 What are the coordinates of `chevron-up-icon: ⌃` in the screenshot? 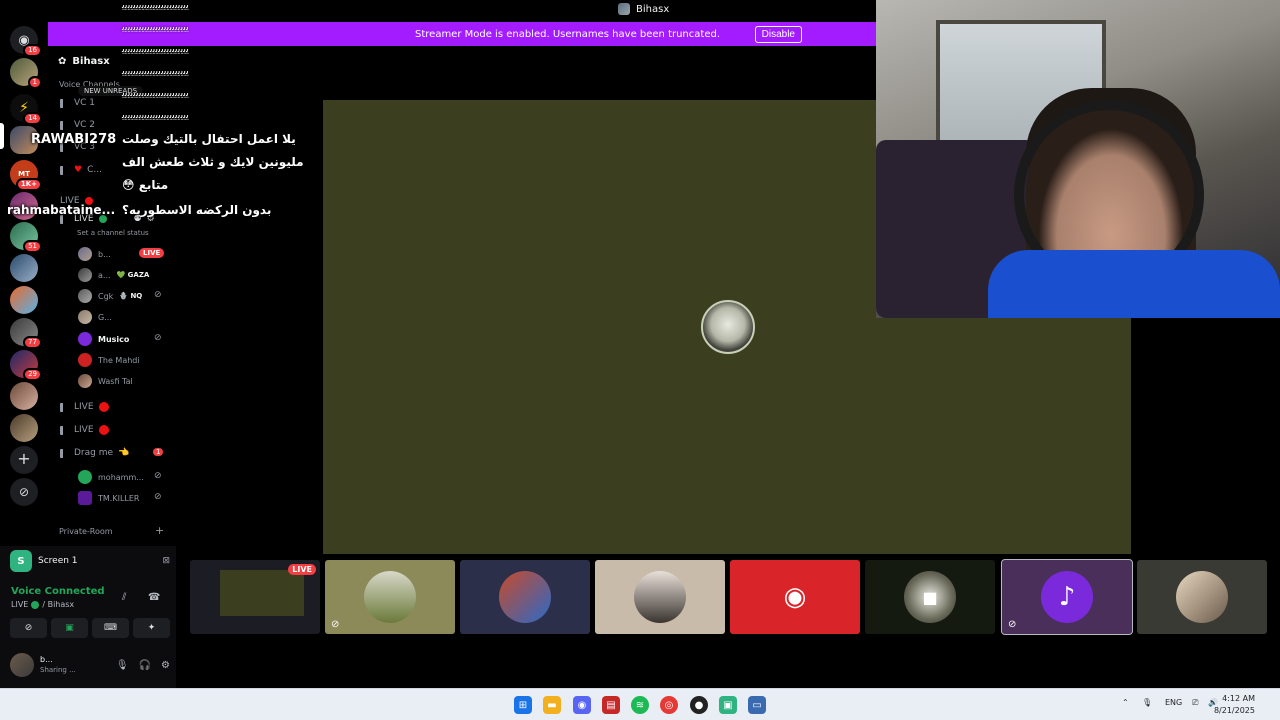 It's located at (1125, 702).